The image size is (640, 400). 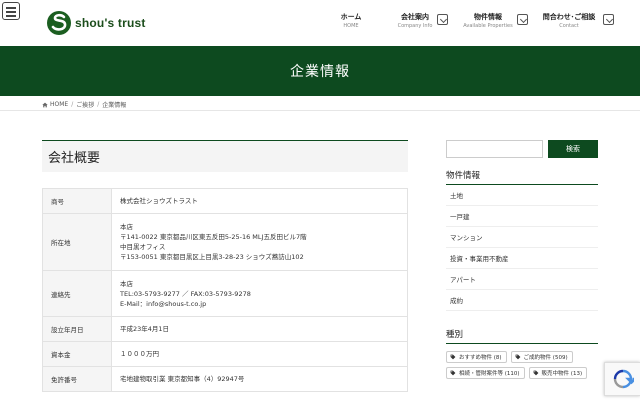 What do you see at coordinates (11, 8) in the screenshot?
I see `hamburger-icon` at bounding box center [11, 8].